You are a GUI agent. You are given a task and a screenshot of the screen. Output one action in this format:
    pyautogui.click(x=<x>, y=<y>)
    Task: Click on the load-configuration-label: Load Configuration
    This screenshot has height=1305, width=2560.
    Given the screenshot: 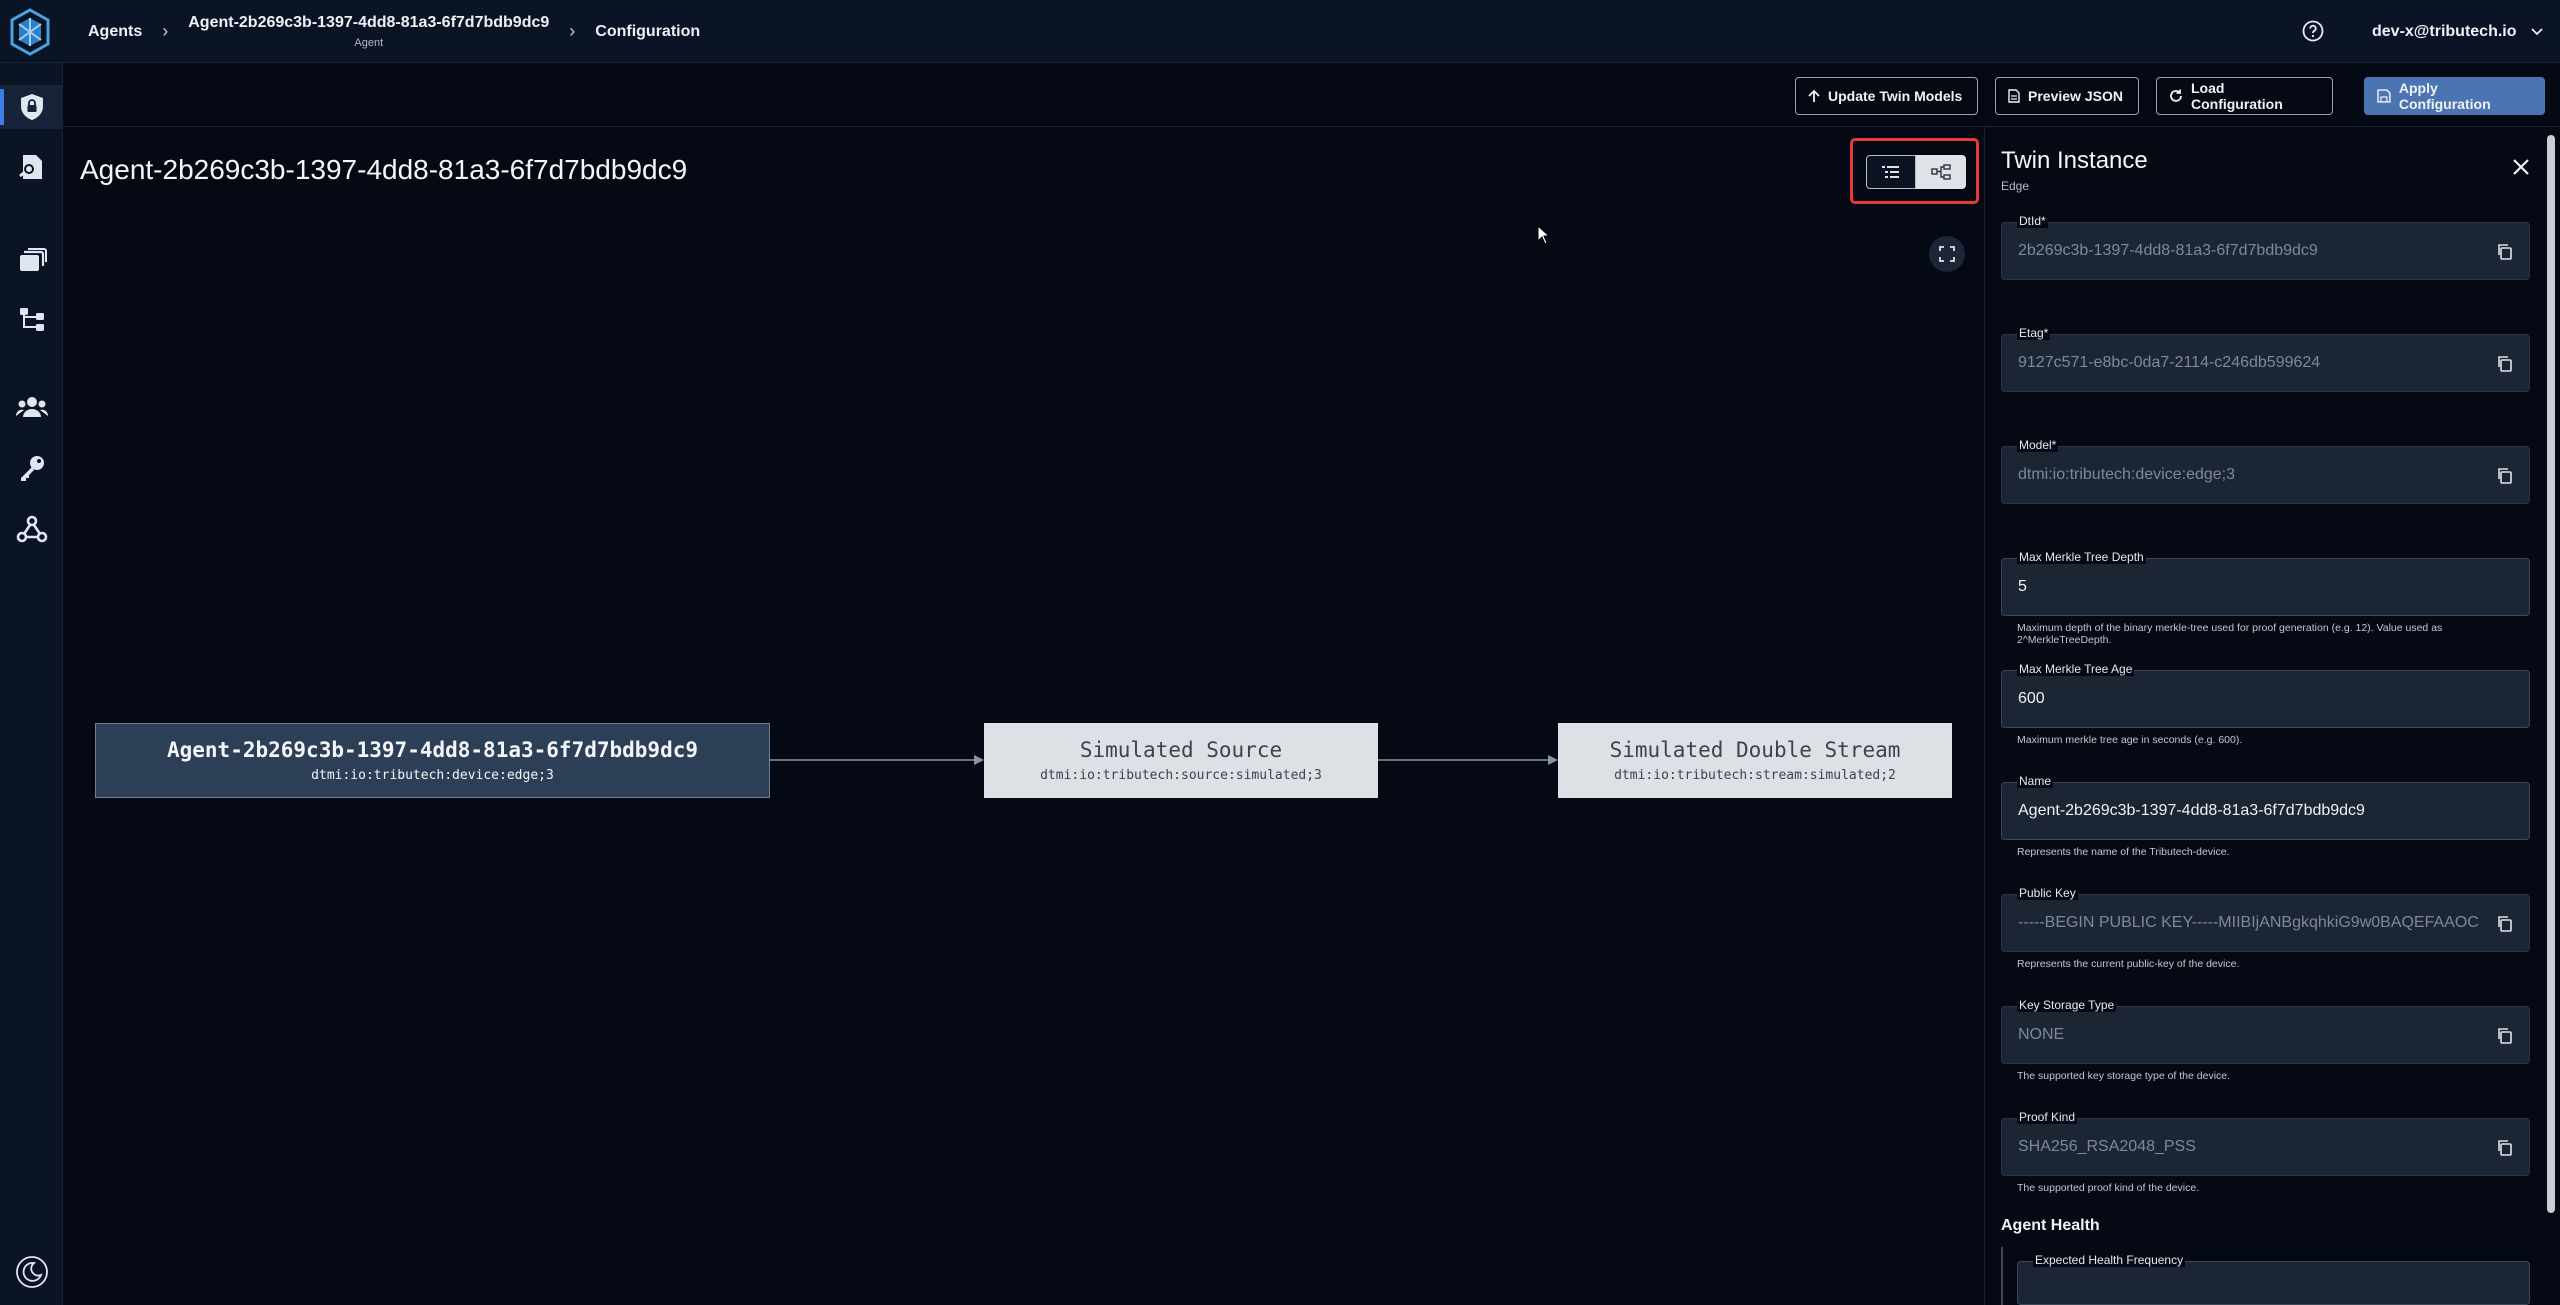 What is the action you would take?
    pyautogui.click(x=2236, y=96)
    